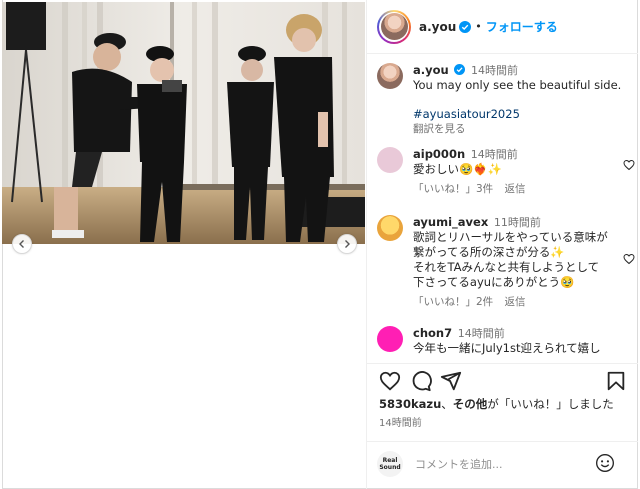 This screenshot has width=640, height=489. I want to click on comment-item: aip000n 14時間前 愛おしい🥹❤️‍🔥✨ 「いいね！」3件 返信, so click(506, 172).